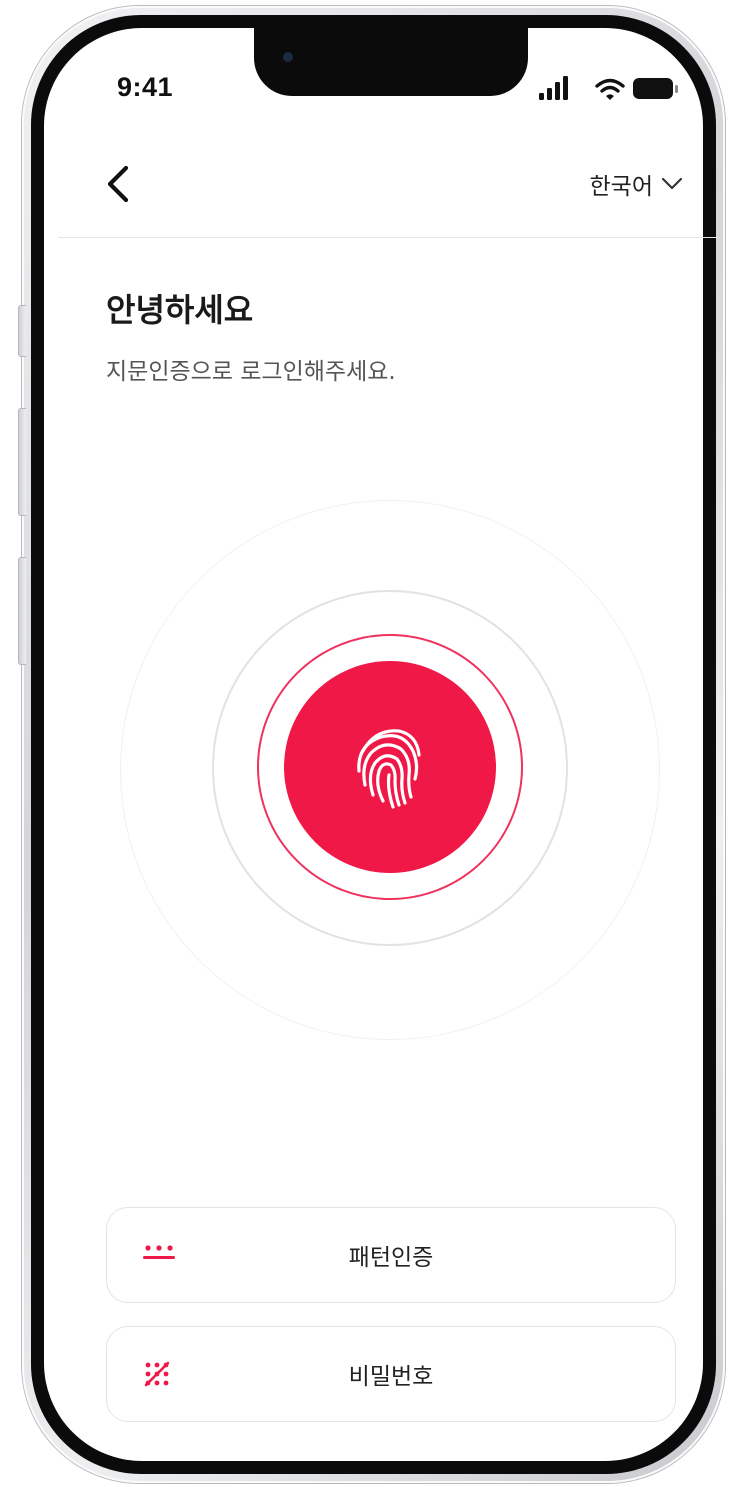 This screenshot has height=1487, width=735. I want to click on pattern-auth-button: 패턴인증, so click(391, 1255).